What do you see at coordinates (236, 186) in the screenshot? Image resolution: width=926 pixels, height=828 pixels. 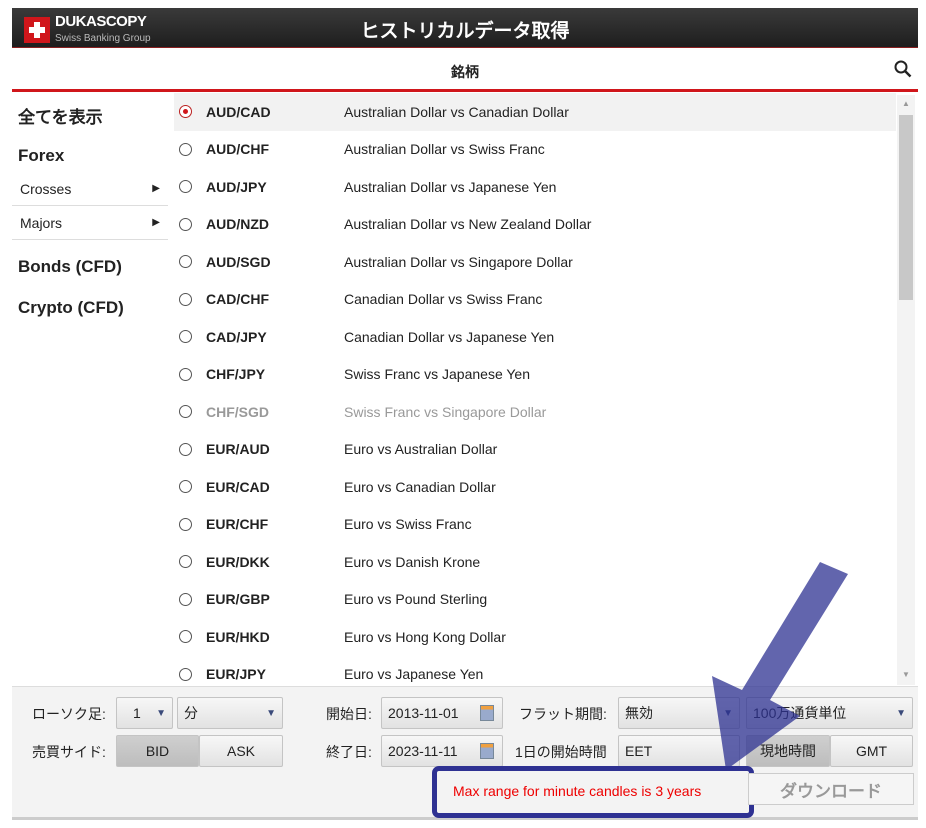 I see `instrument-code: AUD/JPY` at bounding box center [236, 186].